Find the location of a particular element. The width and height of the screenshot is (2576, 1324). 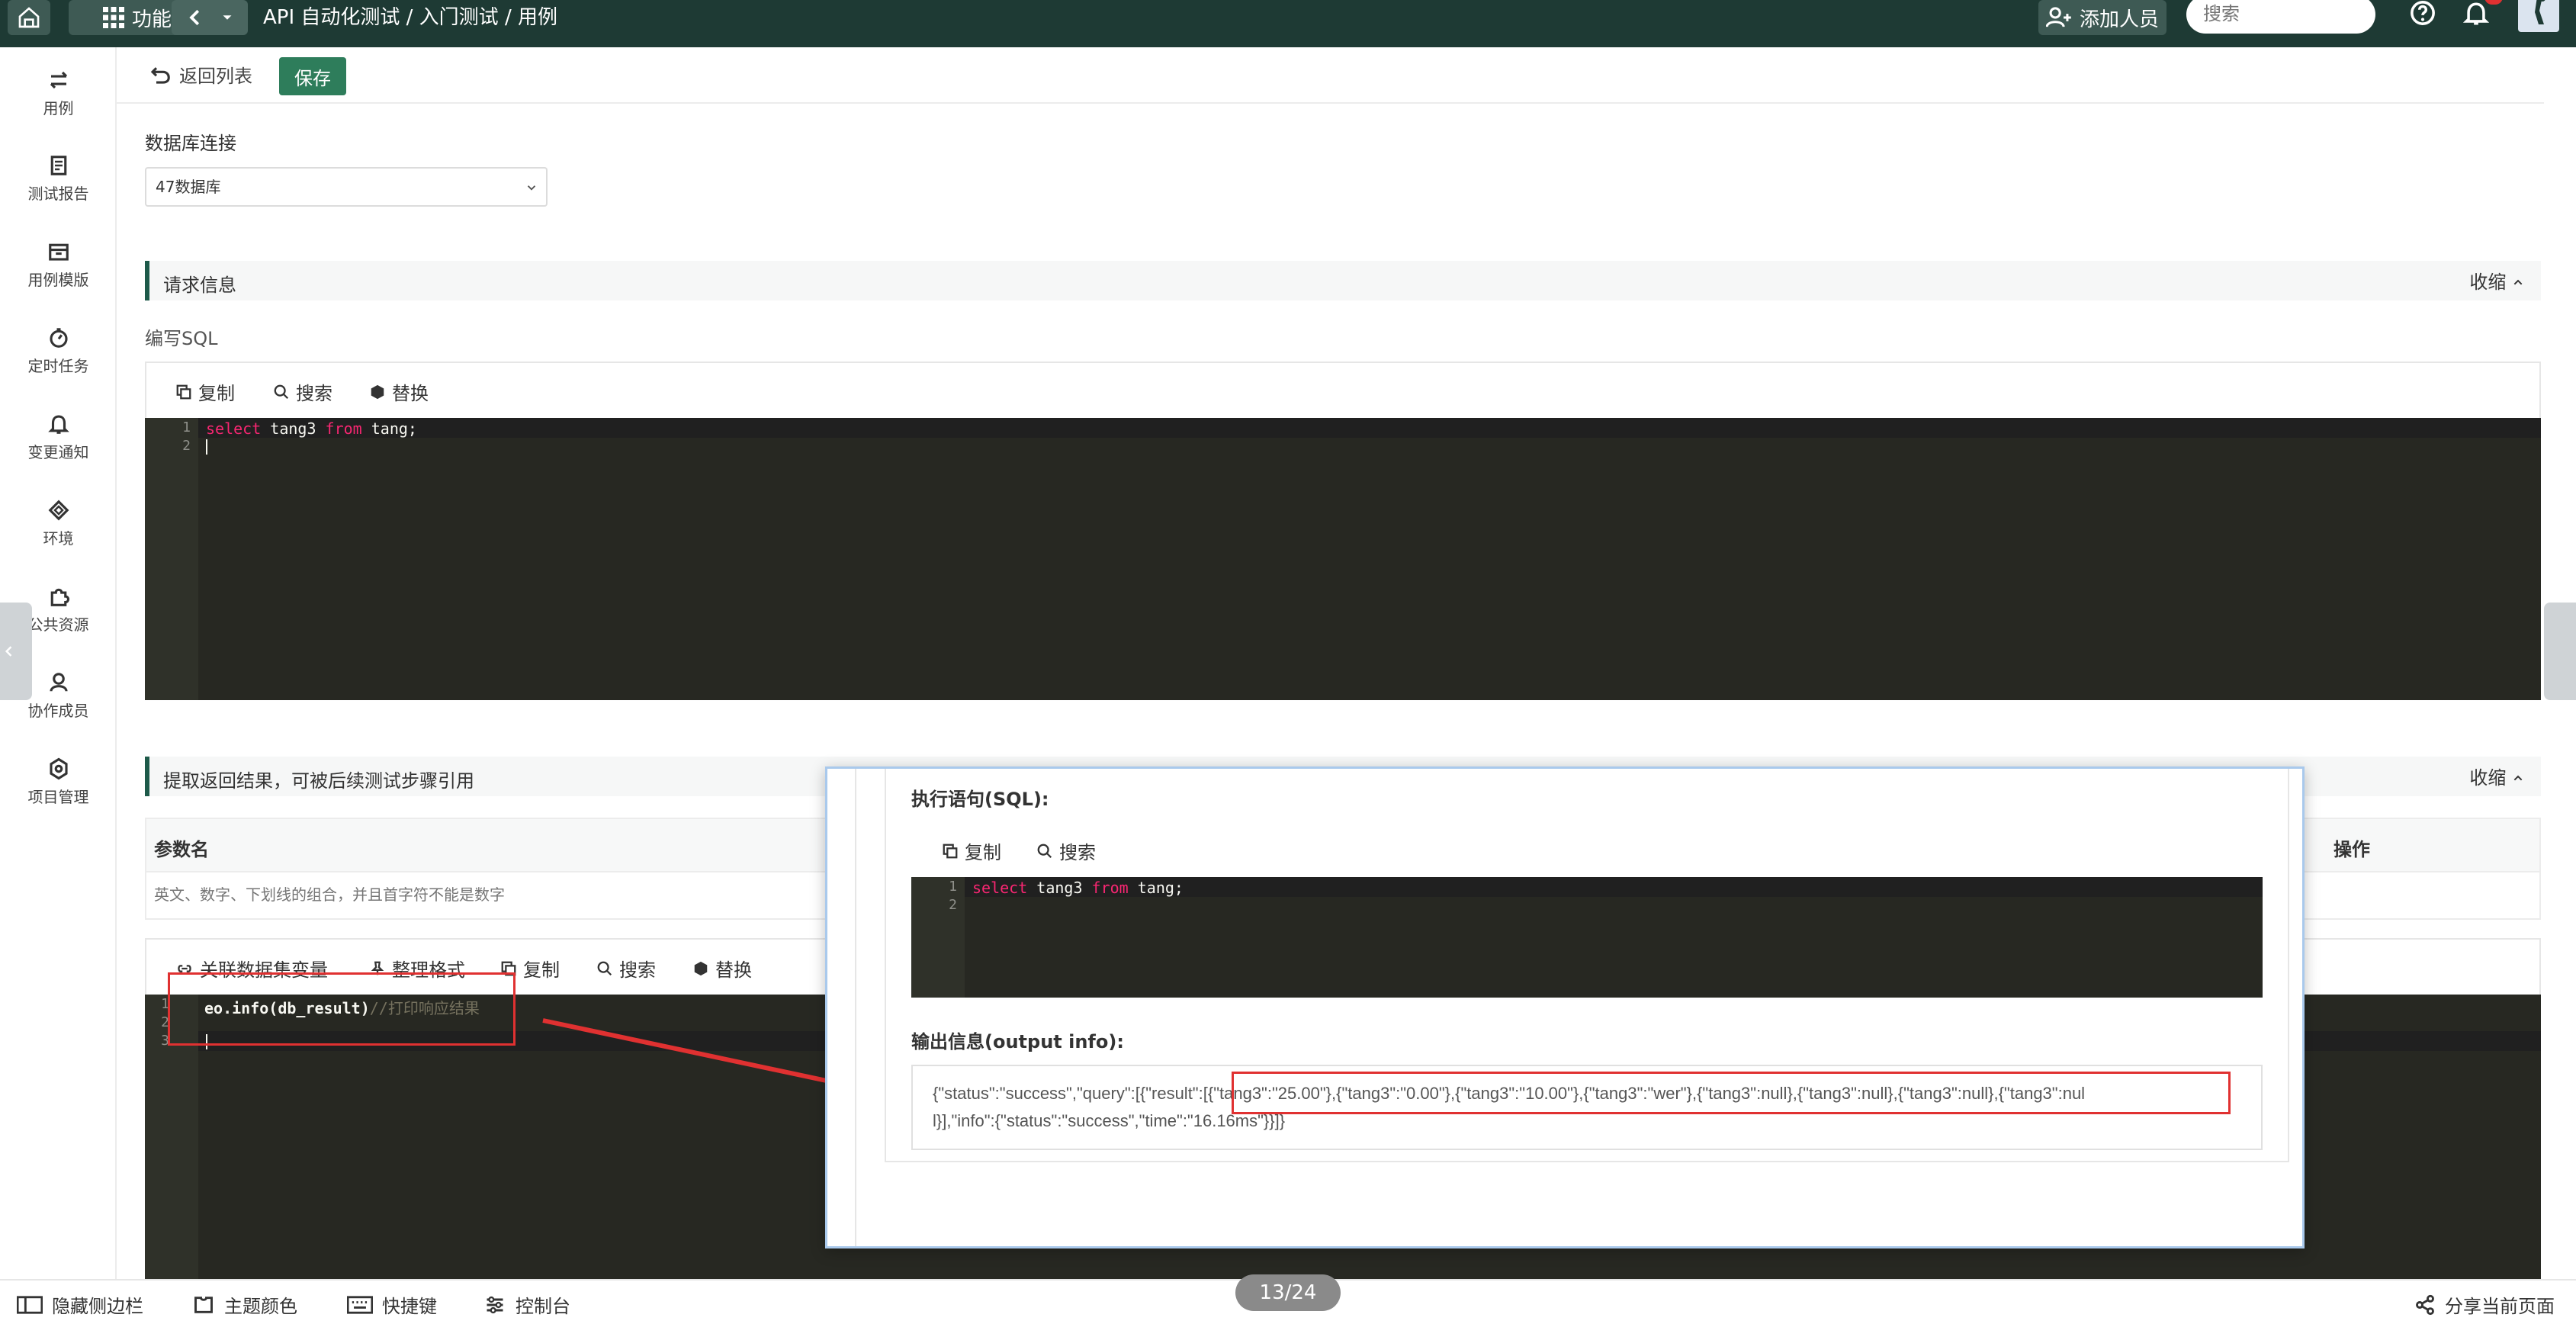

notification-button: 1 is located at coordinates (2482, 15).